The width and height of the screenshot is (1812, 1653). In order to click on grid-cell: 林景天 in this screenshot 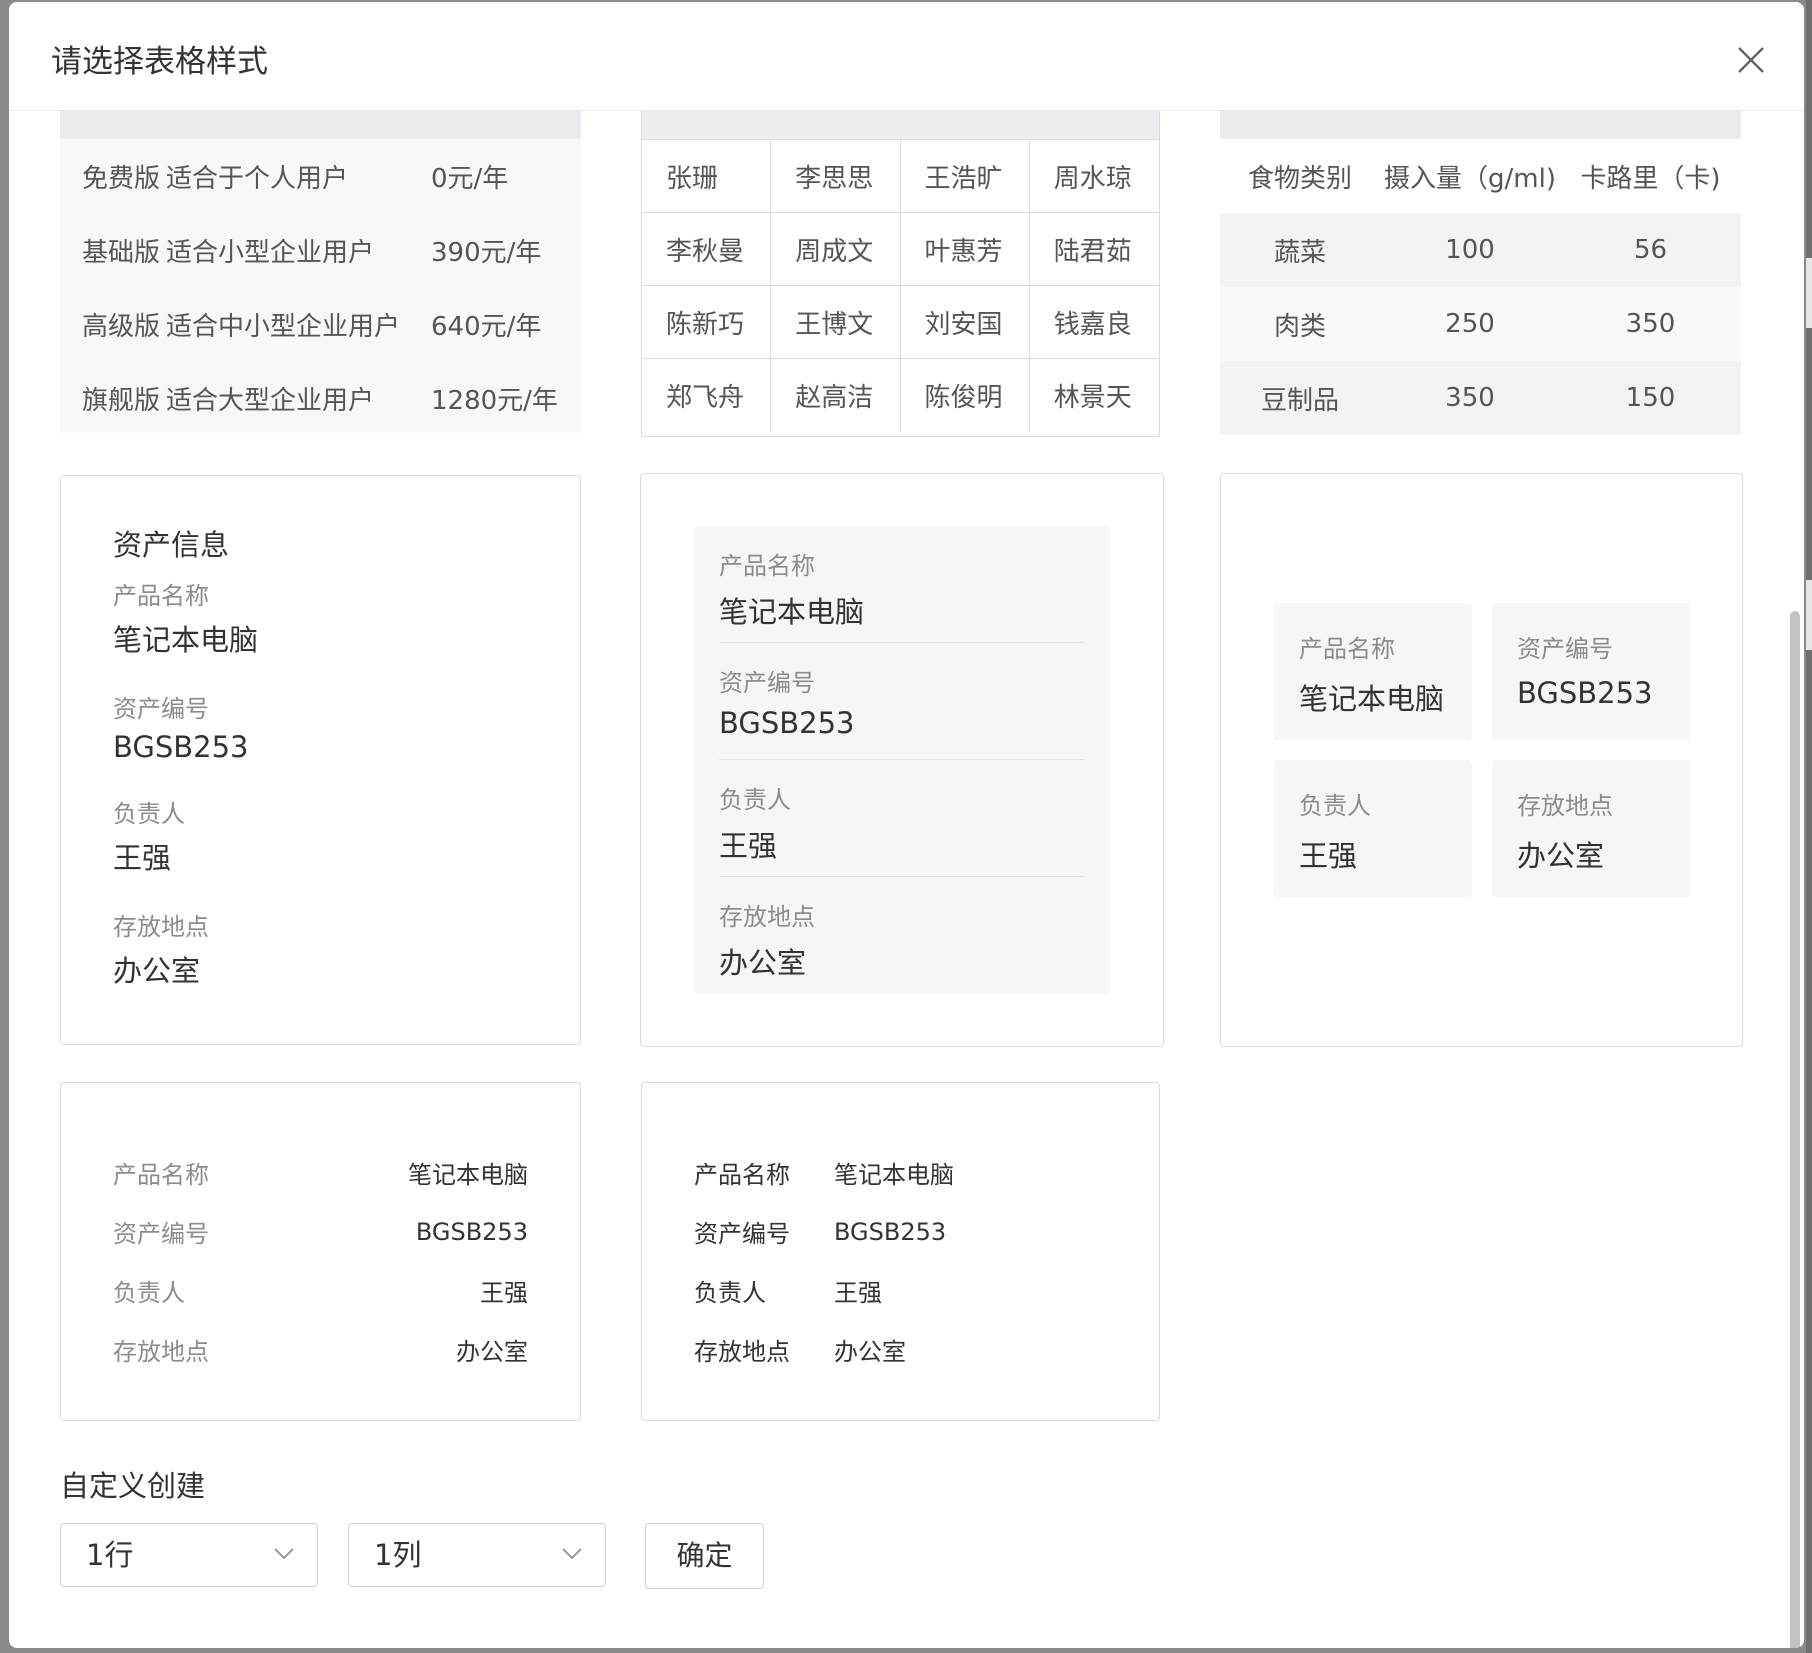, I will do `click(1092, 398)`.